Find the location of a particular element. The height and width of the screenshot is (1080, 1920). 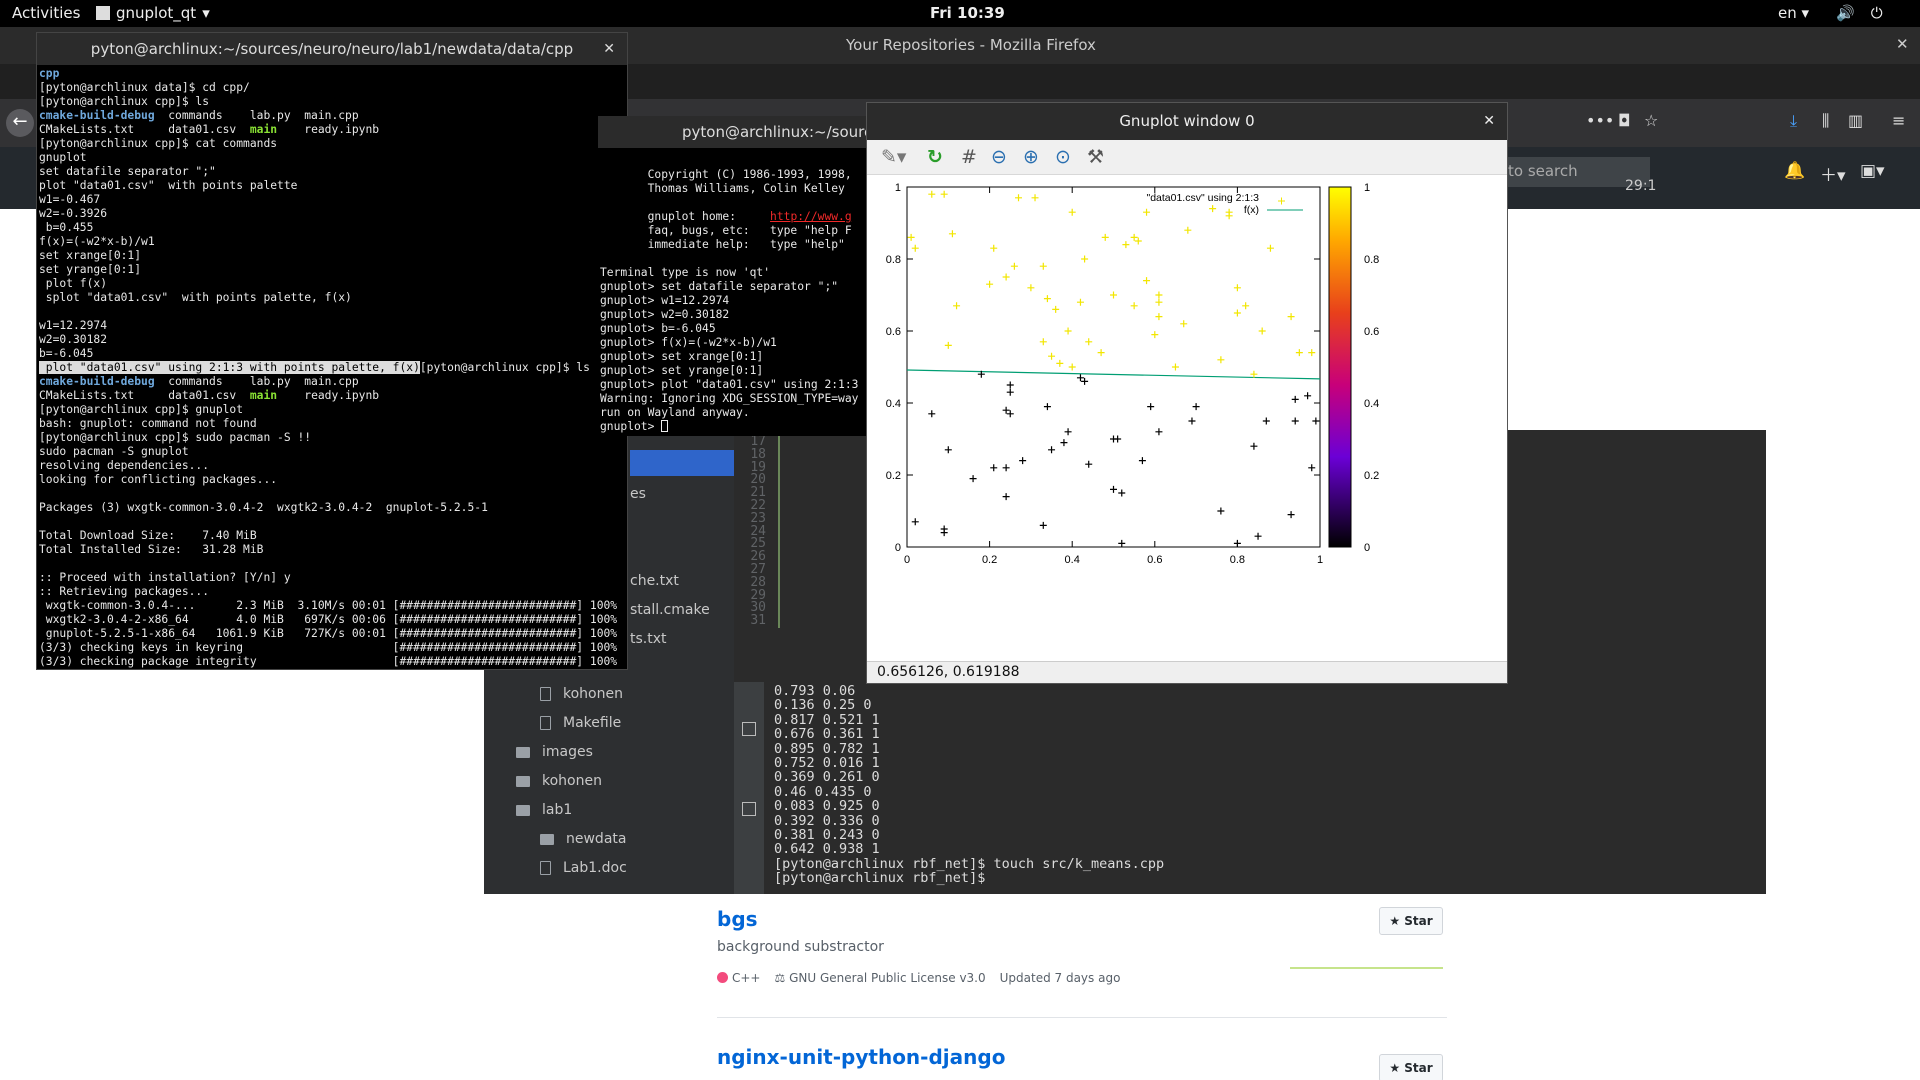

repo-name-link: nginx-unit-python-django is located at coordinates (1082, 1057).